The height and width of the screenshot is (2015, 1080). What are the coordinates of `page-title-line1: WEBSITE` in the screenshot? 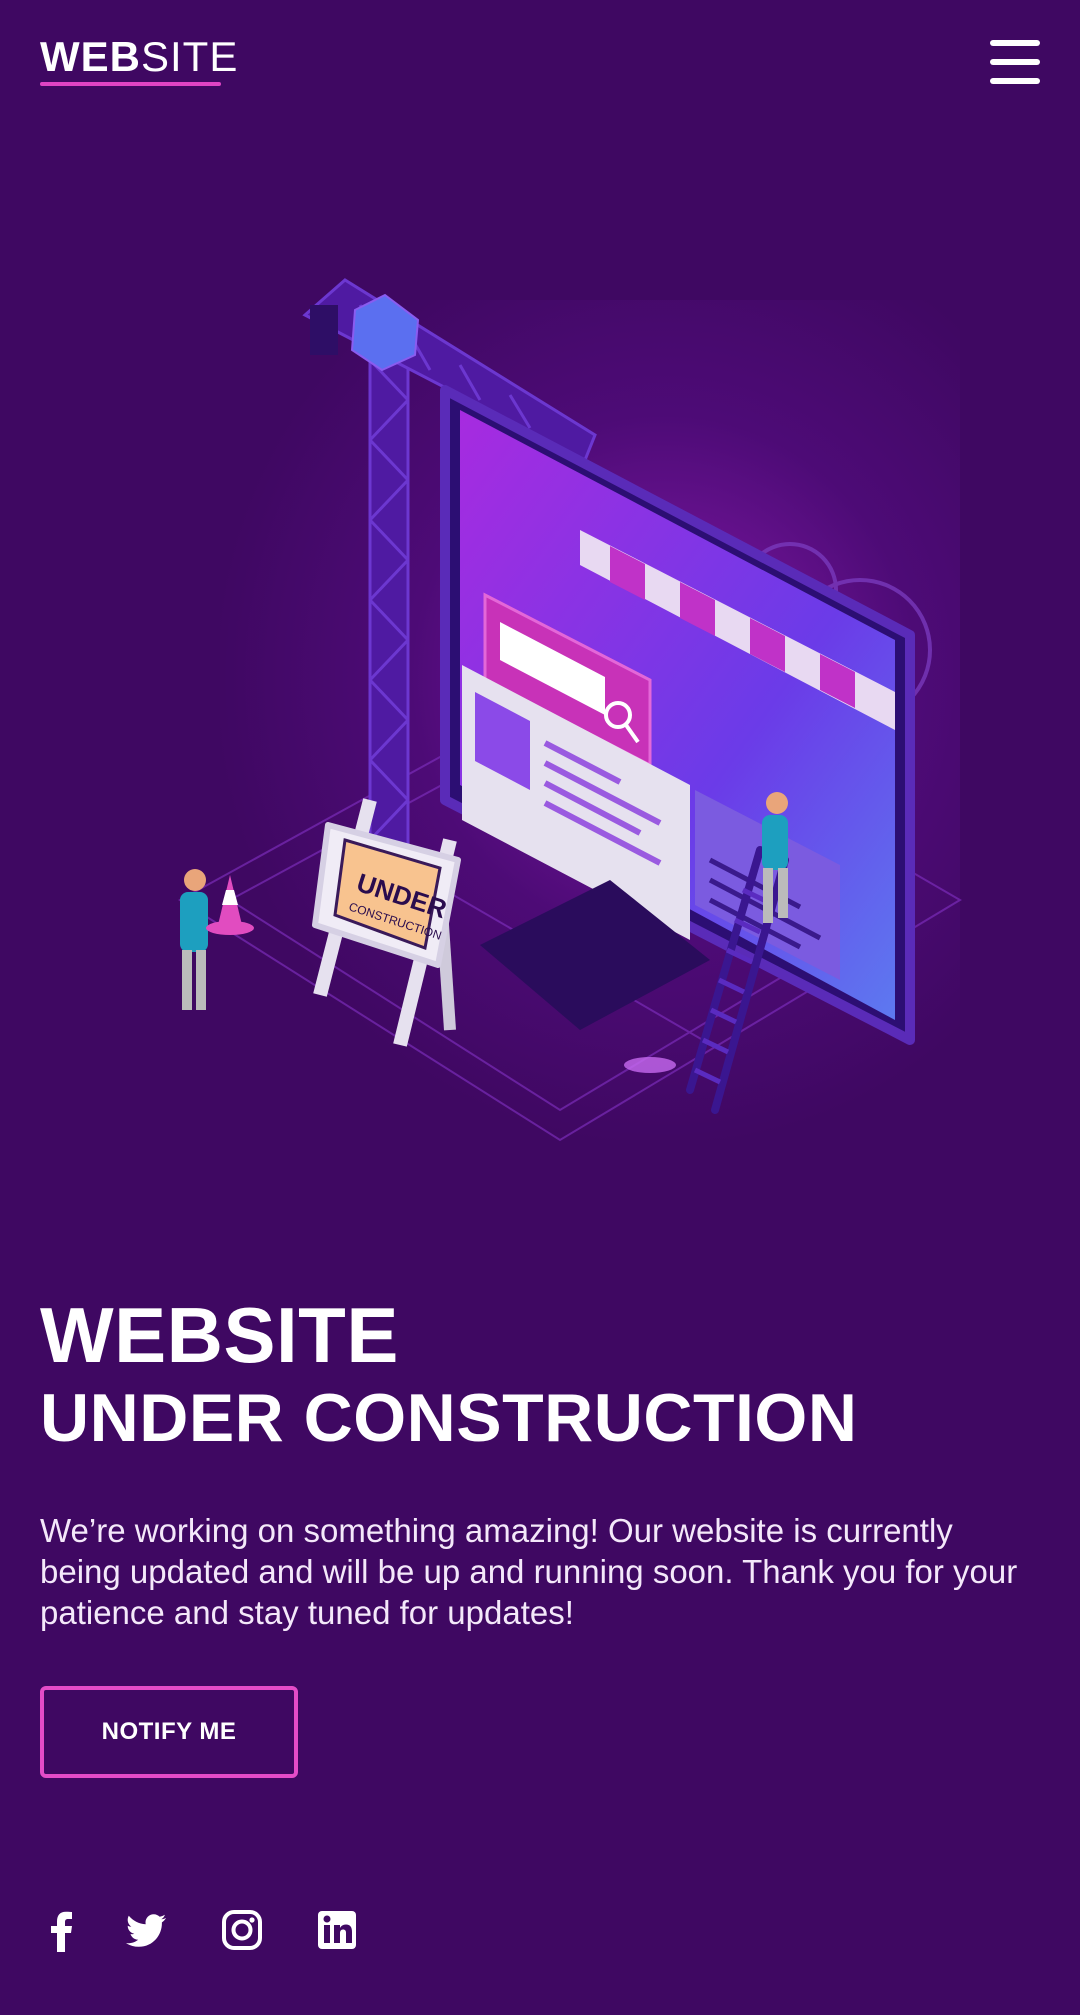 It's located at (219, 1335).